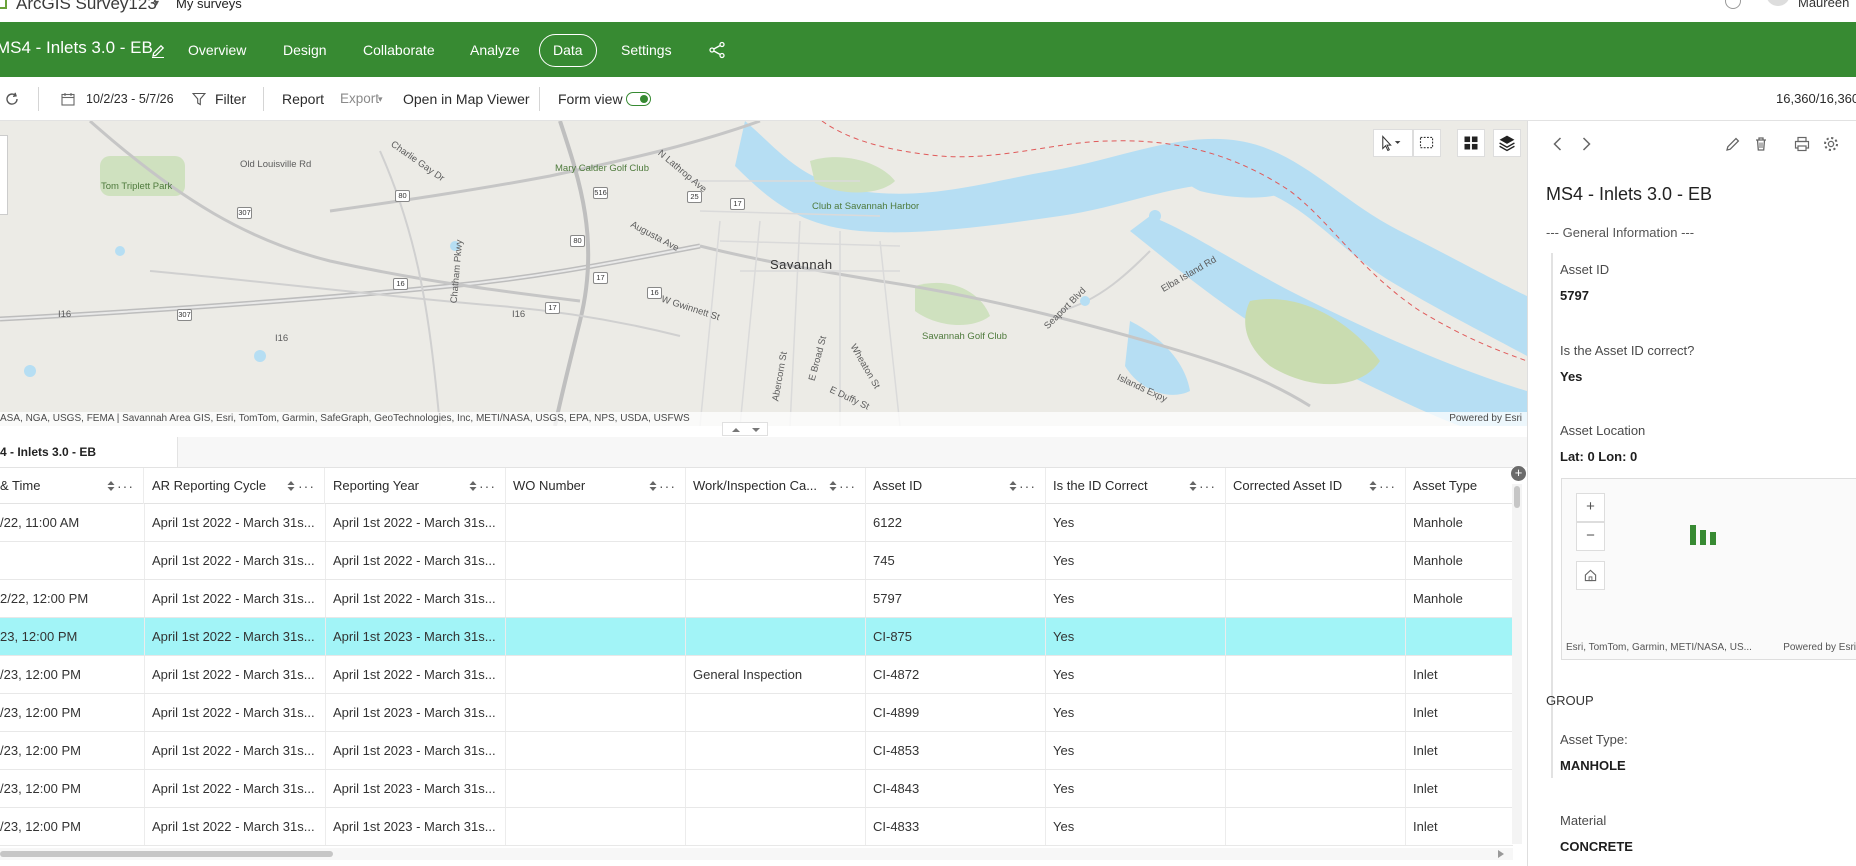  Describe the element at coordinates (1590, 536) in the screenshot. I see `zoom-out-minus-icon: −` at that location.